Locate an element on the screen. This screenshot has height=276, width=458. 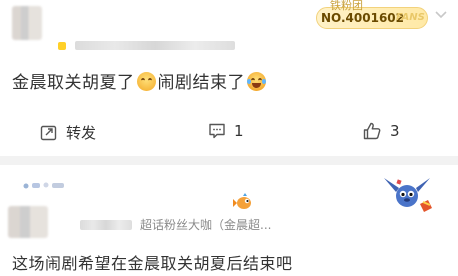
verified-badge-icon is located at coordinates (62, 46).